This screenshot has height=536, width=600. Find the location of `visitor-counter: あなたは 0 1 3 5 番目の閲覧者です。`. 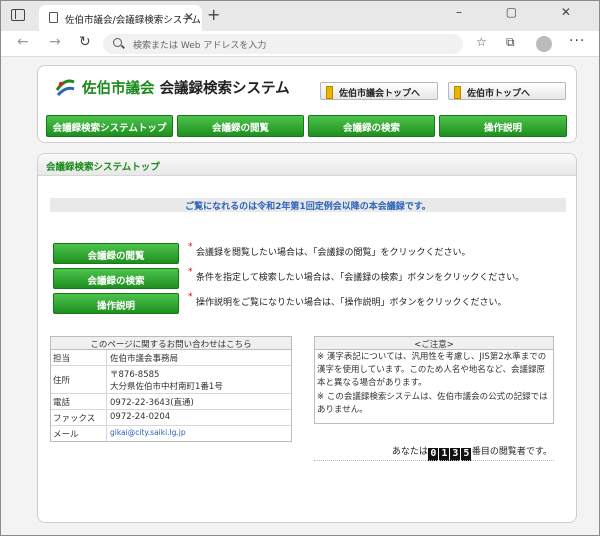

visitor-counter: あなたは 0 1 3 5 番目の閲覧者です。 is located at coordinates (472, 452).